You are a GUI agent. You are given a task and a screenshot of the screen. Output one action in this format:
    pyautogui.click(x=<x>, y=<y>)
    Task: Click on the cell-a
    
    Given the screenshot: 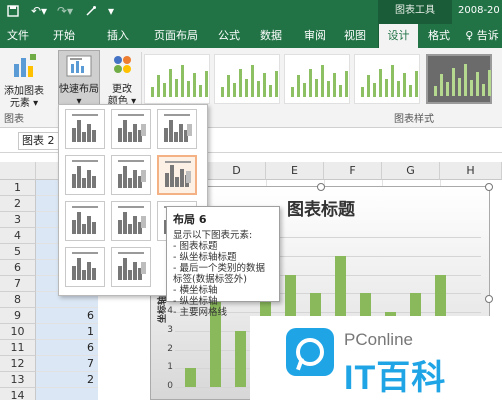 What is the action you would take?
    pyautogui.click(x=67, y=394)
    